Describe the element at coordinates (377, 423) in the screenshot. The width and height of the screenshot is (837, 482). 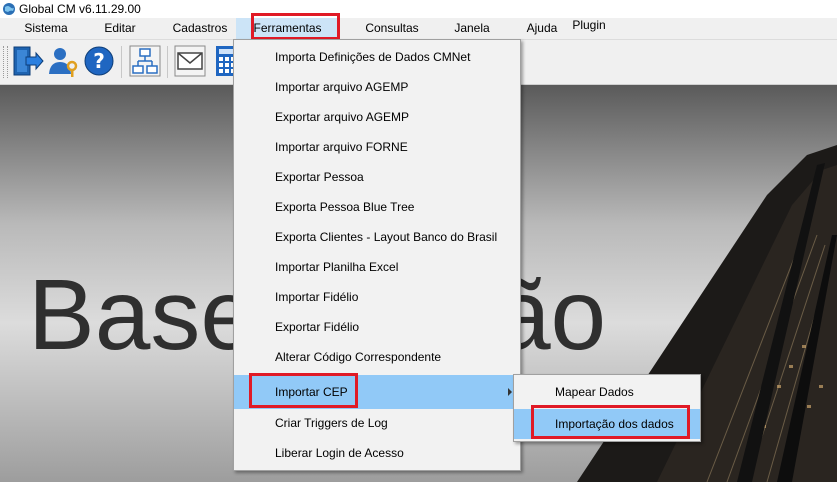
I see `menu-item-criar-triggers: Criar Triggers de Log` at that location.